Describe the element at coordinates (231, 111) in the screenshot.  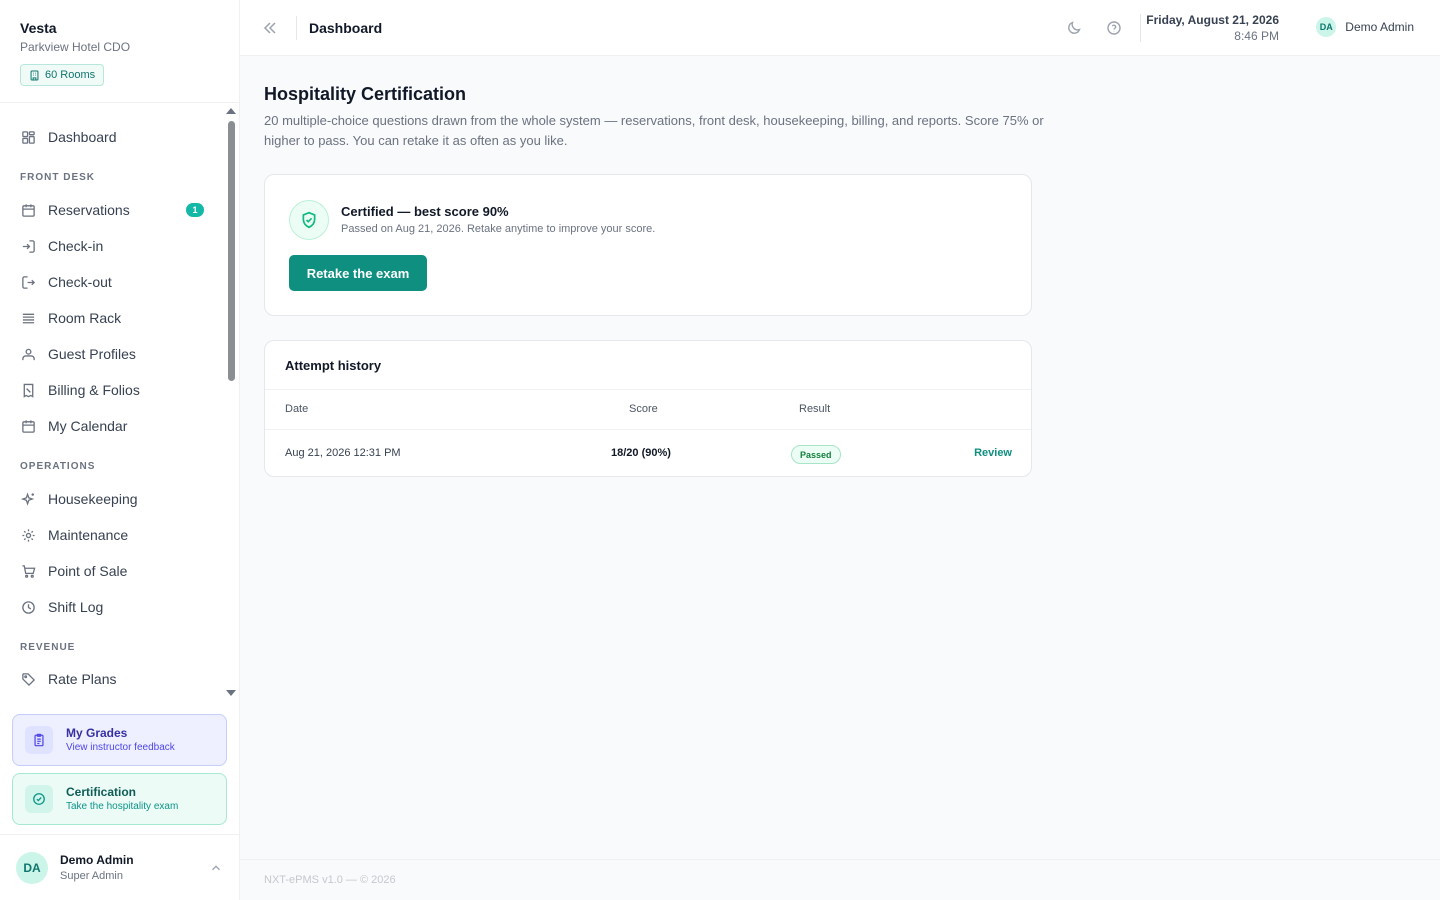
I see `scroll-up-arrow-icon` at that location.